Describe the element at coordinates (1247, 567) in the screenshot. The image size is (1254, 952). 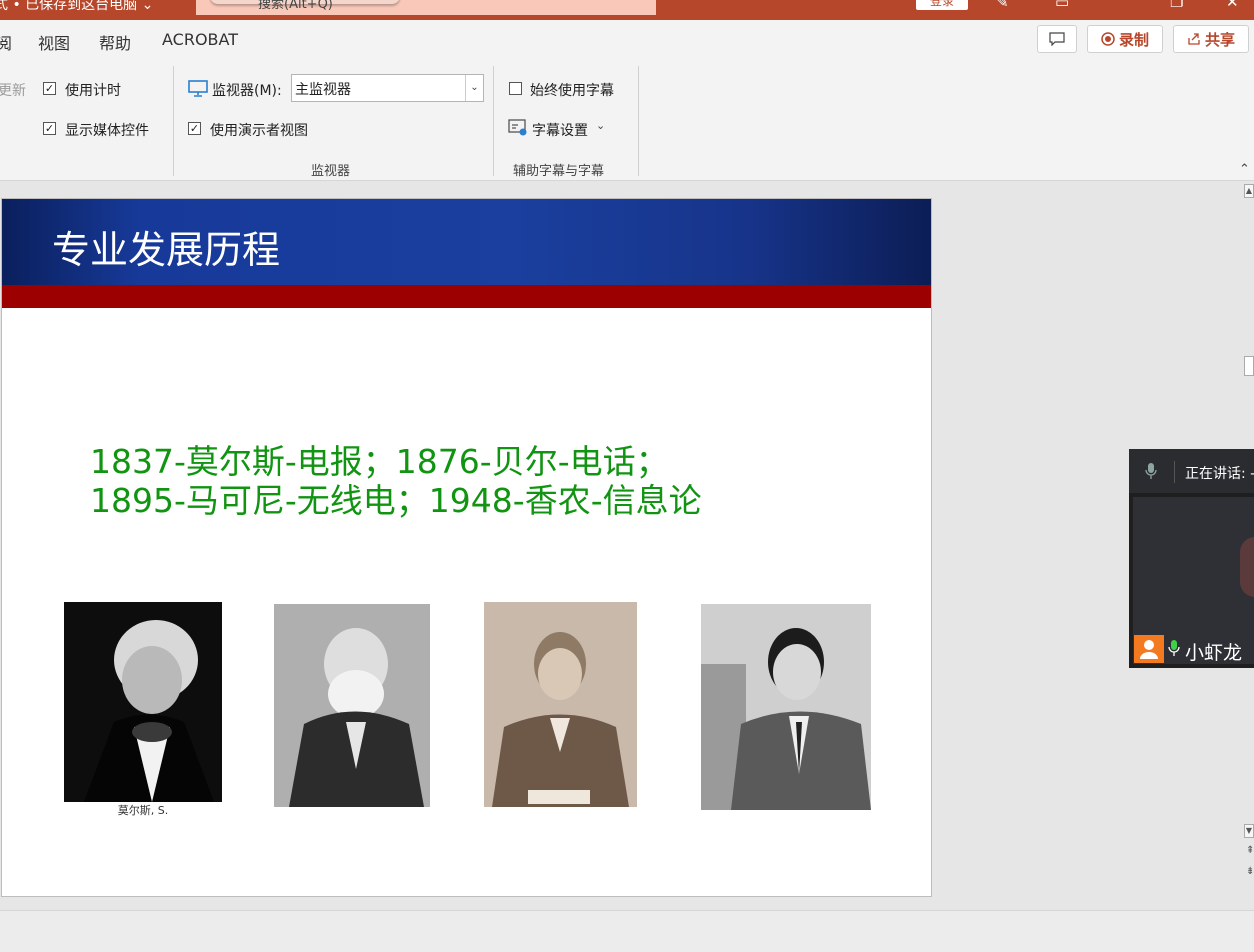
I see `participant-avatar` at that location.